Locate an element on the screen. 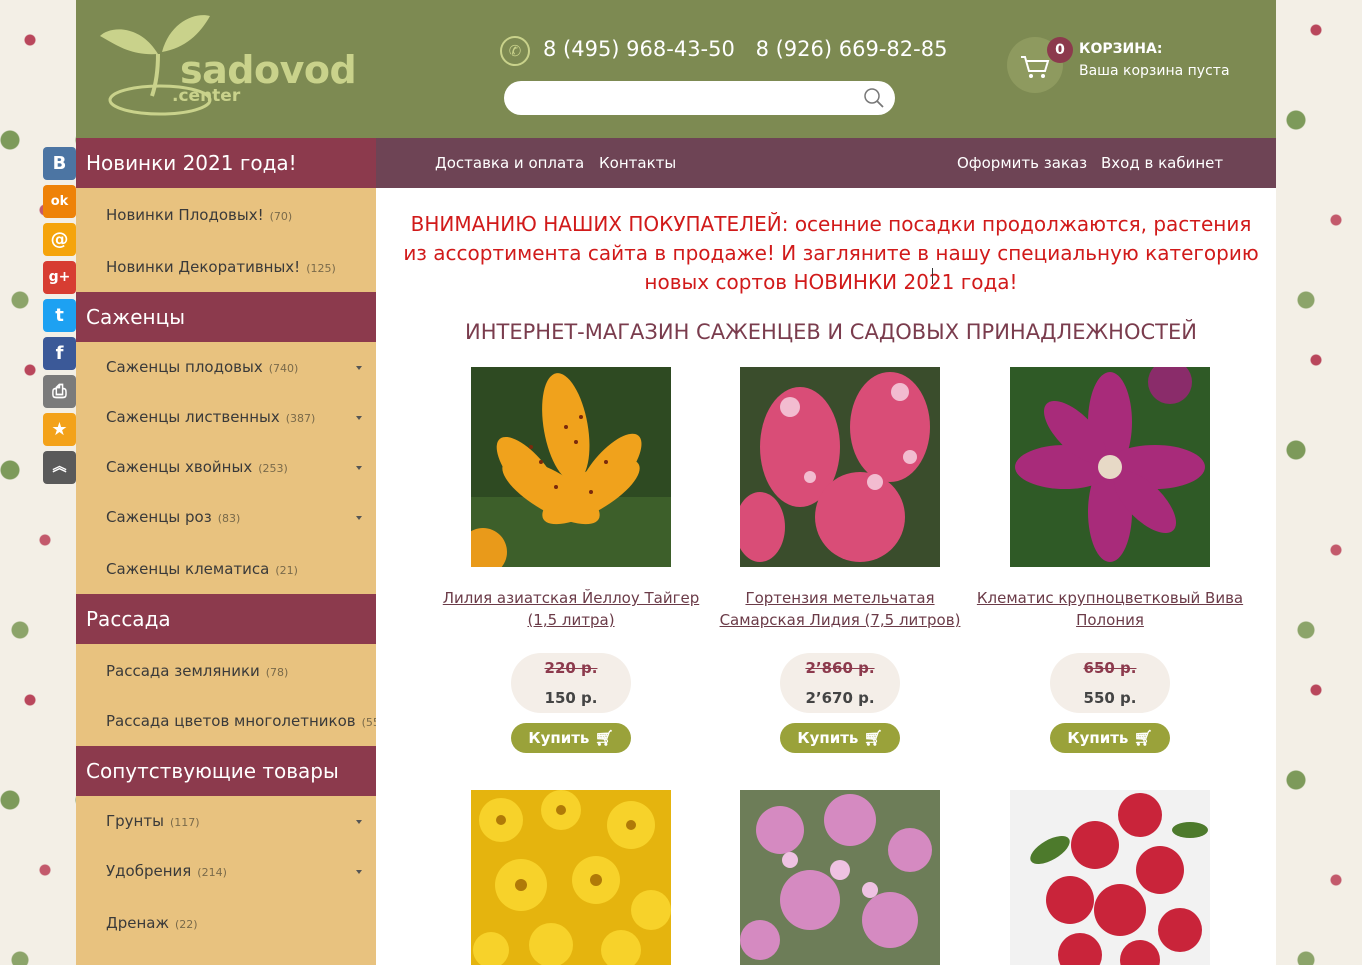 This screenshot has width=1362, height=965. sidebar-item-deciduous: Саженцы лиственных (387) is located at coordinates (241, 420).